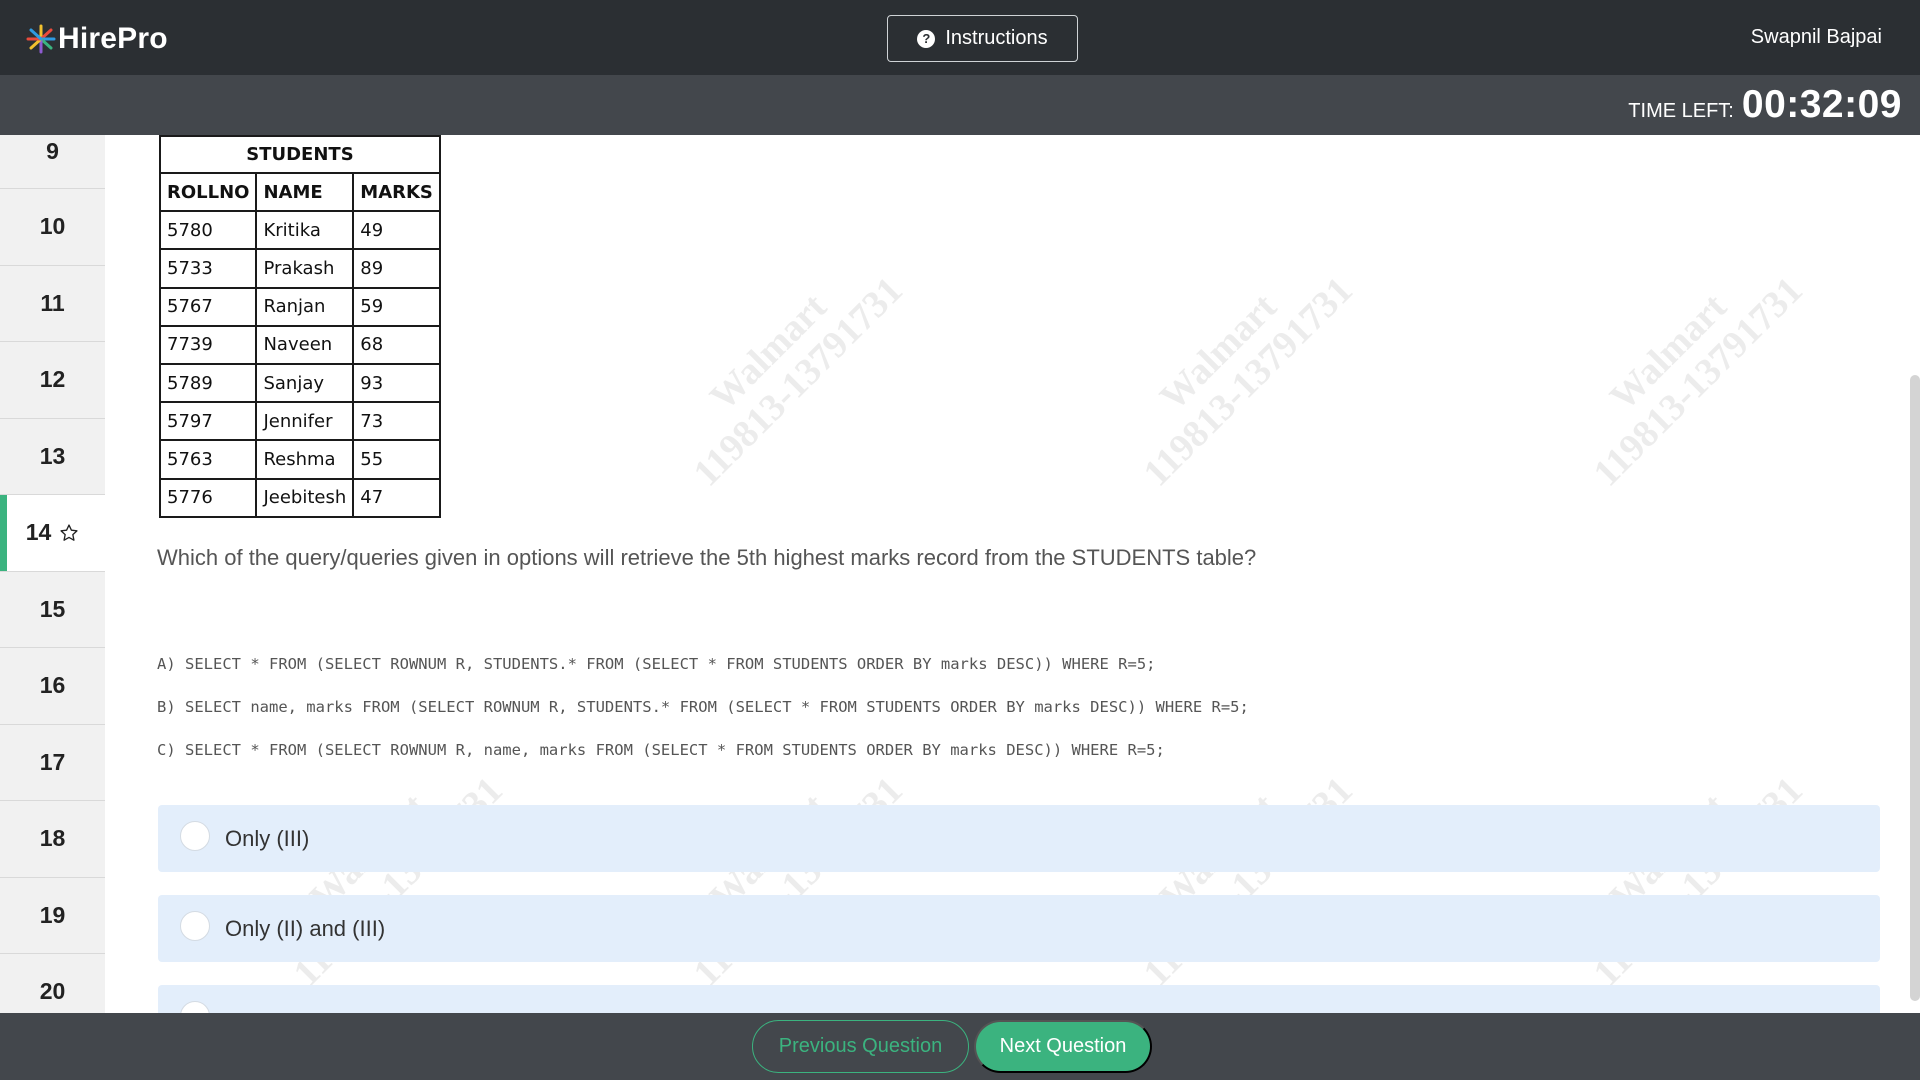 The width and height of the screenshot is (1920, 1080). Describe the element at coordinates (52, 983) in the screenshot. I see `question-nav-item: 20` at that location.